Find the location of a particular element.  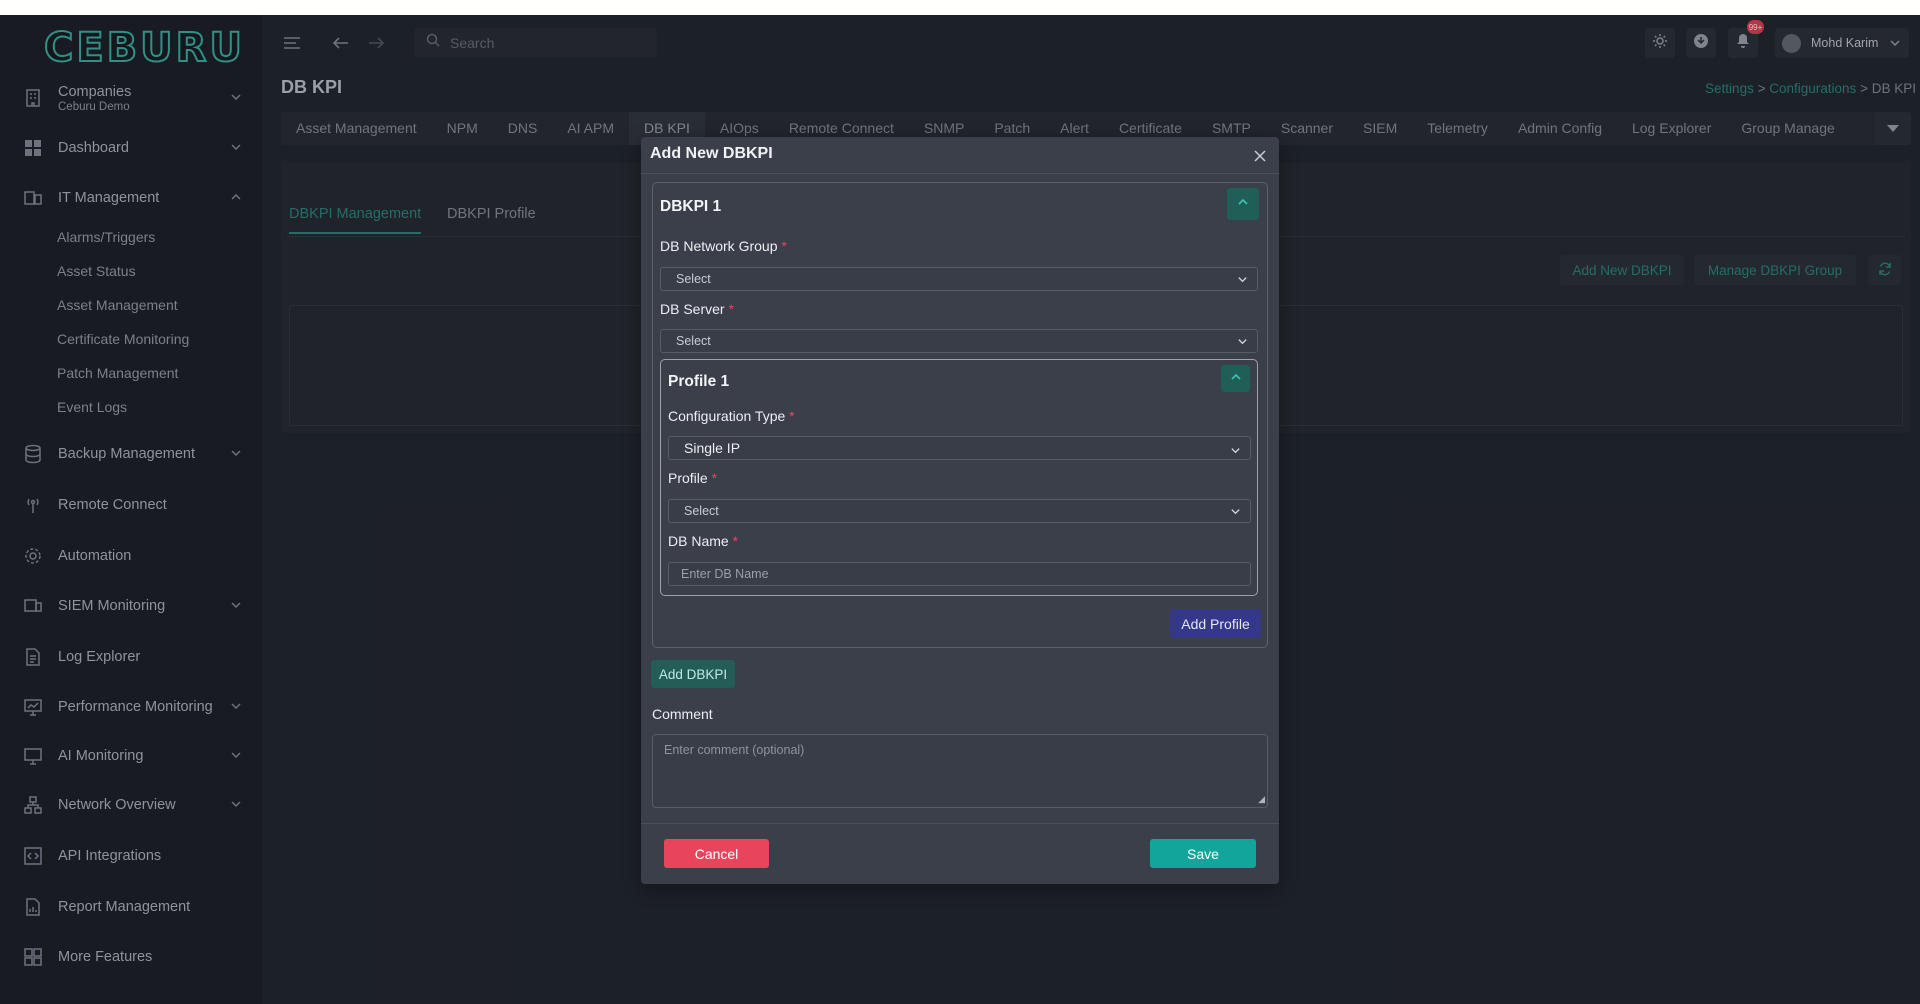

dbkpi-card-title: DBKPI 1 is located at coordinates (691, 206).